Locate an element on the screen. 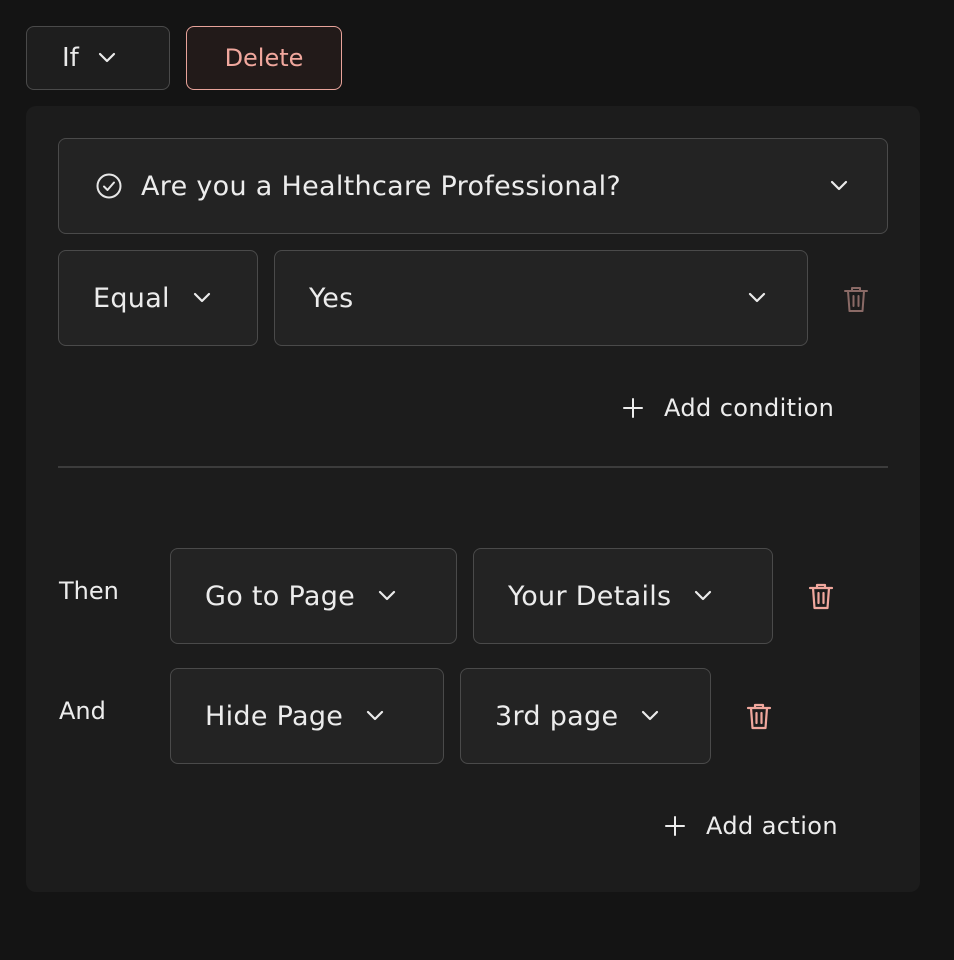 This screenshot has height=960, width=954. if-label: If is located at coordinates (70, 58).